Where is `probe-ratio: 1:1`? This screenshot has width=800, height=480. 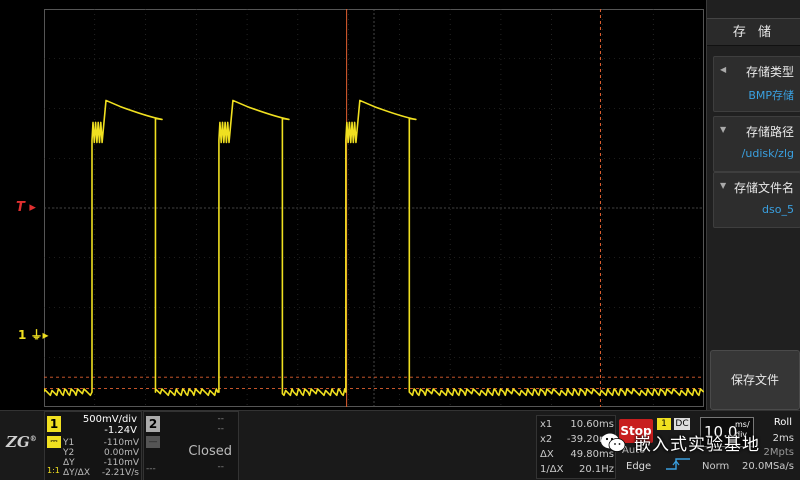
probe-ratio: 1:1 is located at coordinates (53, 470).